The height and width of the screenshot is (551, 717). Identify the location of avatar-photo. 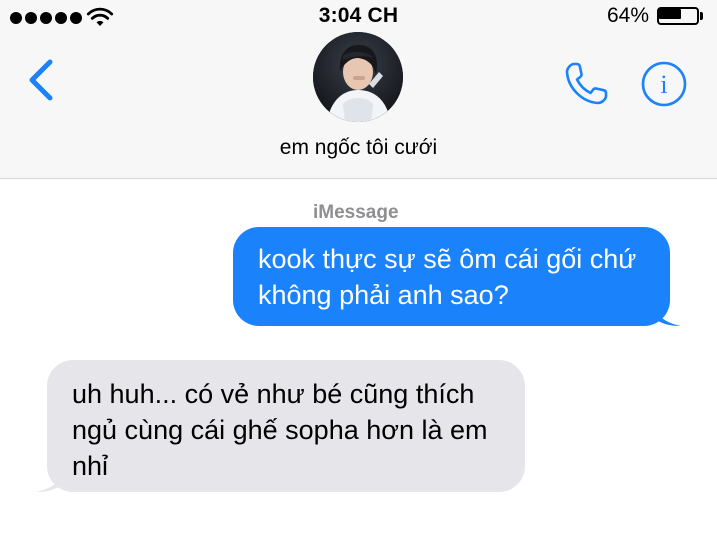
(358, 77).